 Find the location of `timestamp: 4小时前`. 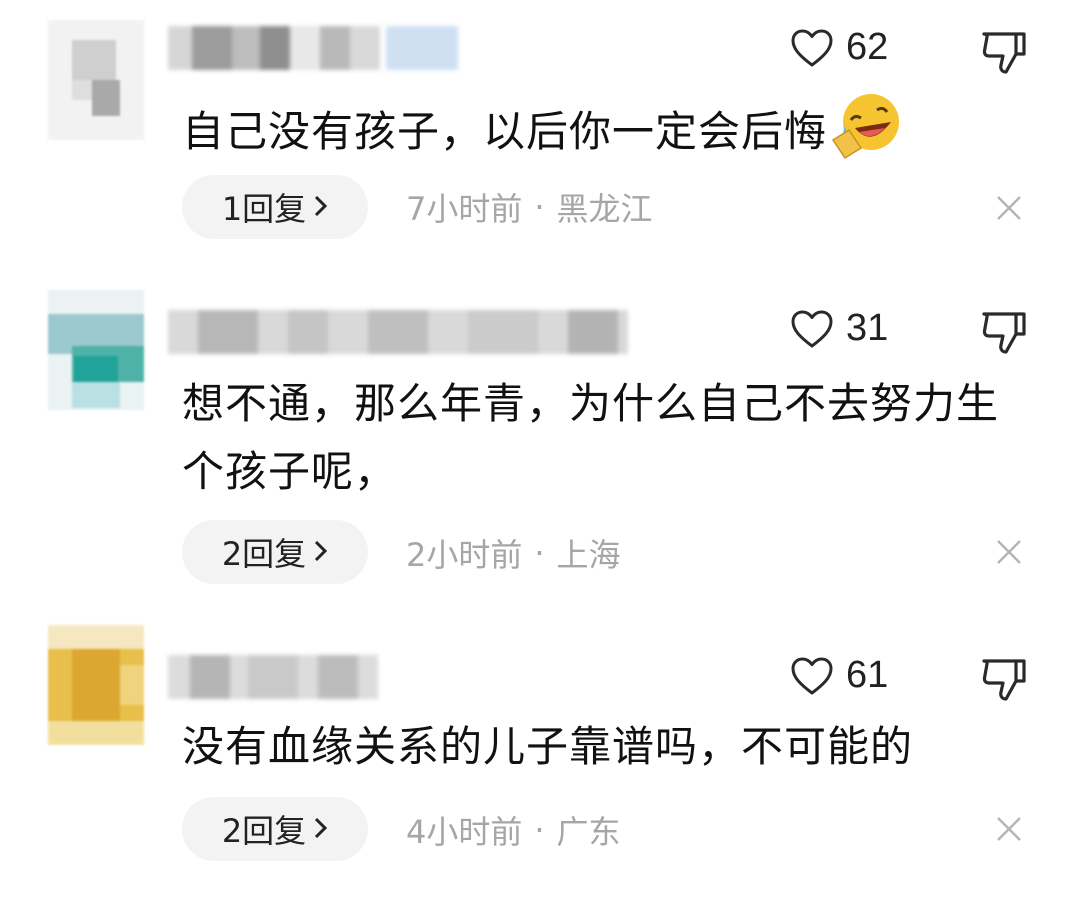

timestamp: 4小时前 is located at coordinates (464, 832).